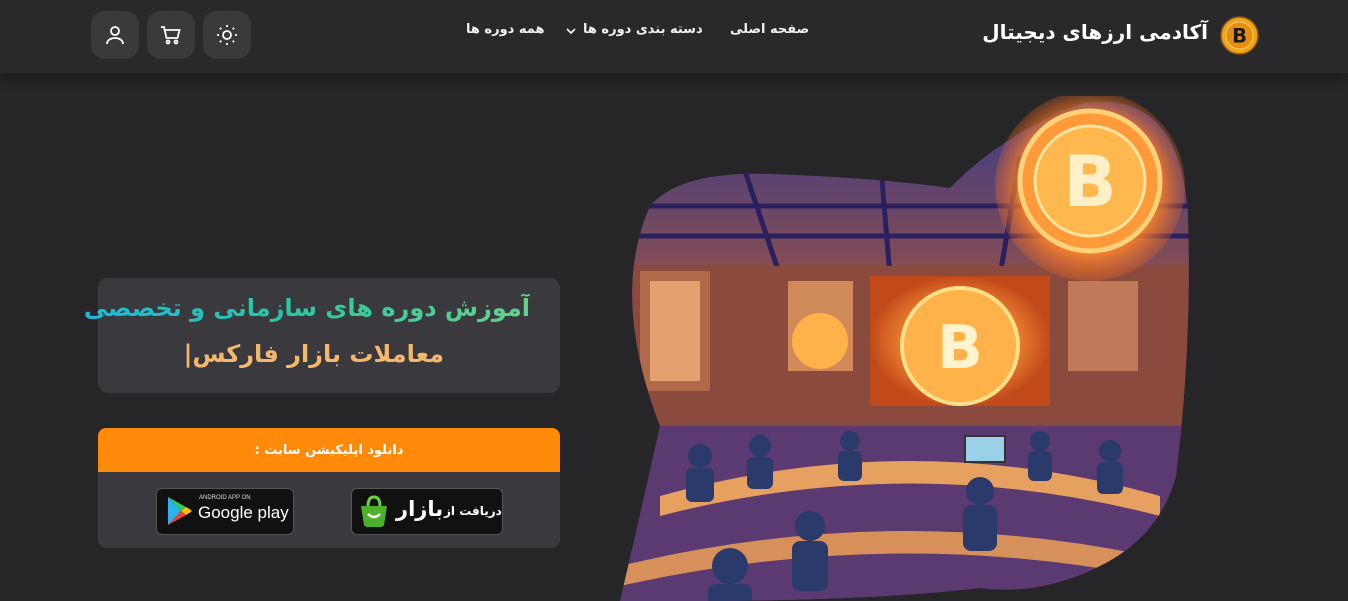 The height and width of the screenshot is (601, 1348). Describe the element at coordinates (571, 31) in the screenshot. I see `chevron-down-icon` at that location.